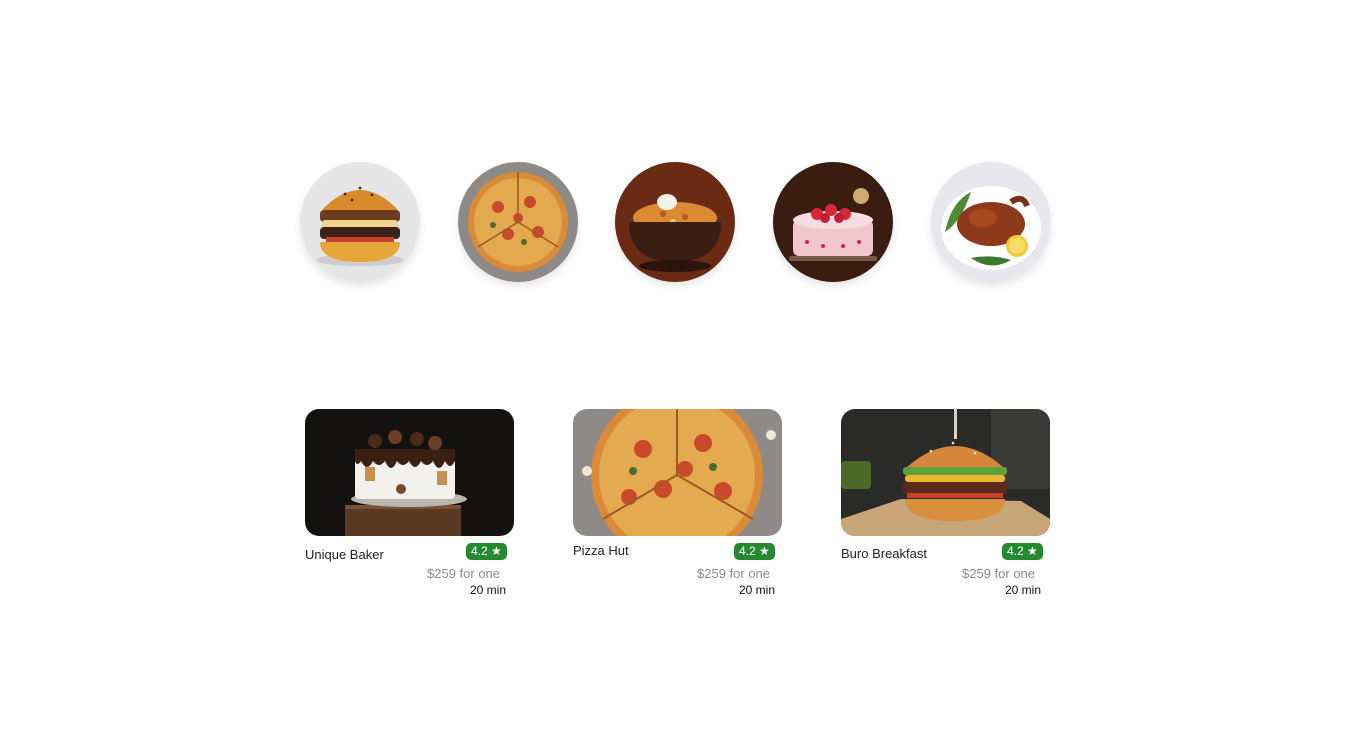 The image size is (1357, 734). I want to click on pizza-icon, so click(518, 222).